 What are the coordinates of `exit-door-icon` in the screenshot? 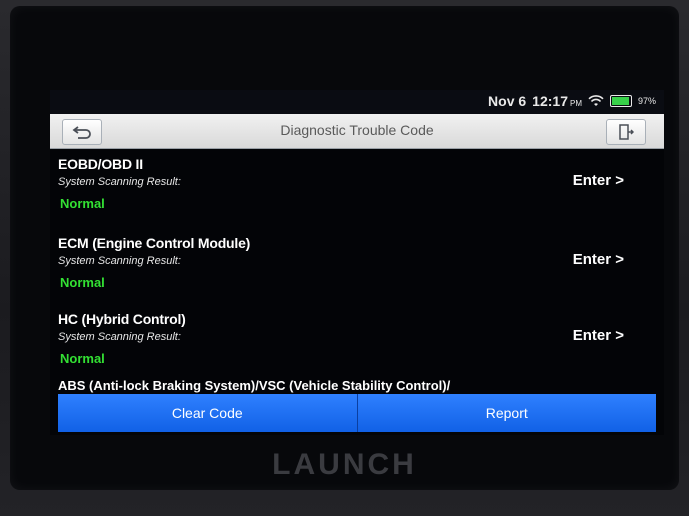 It's located at (626, 132).